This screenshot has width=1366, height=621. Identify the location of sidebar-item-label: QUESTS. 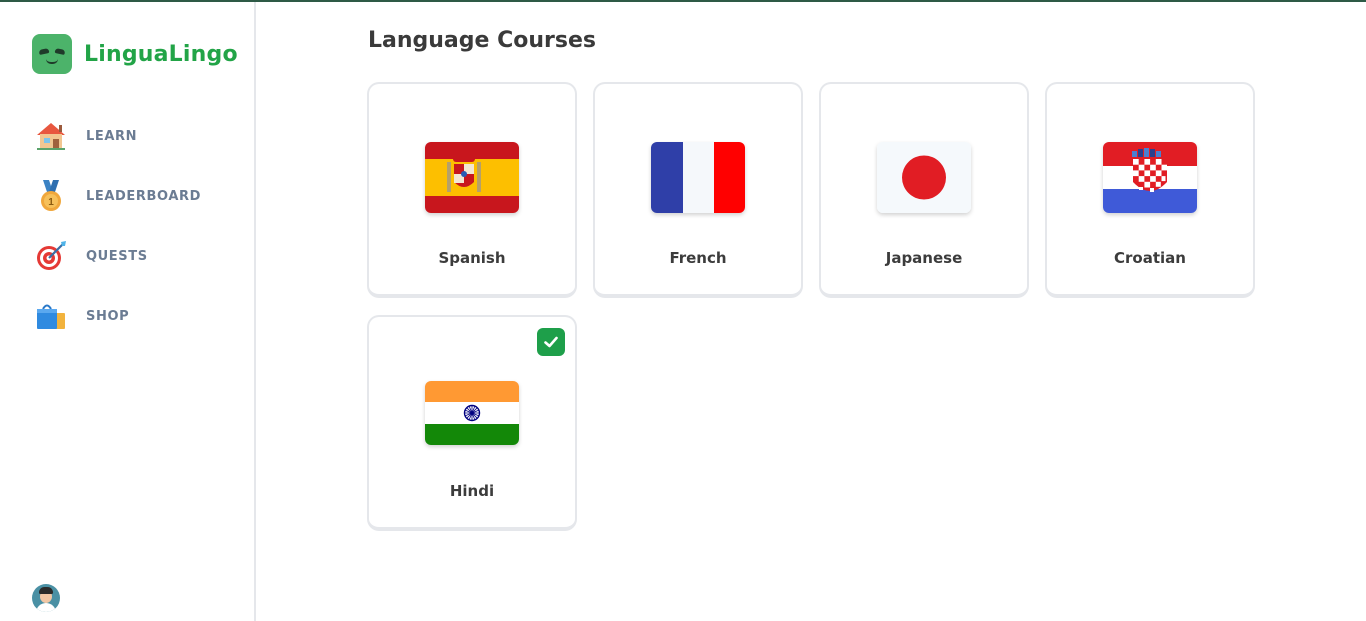
(117, 256).